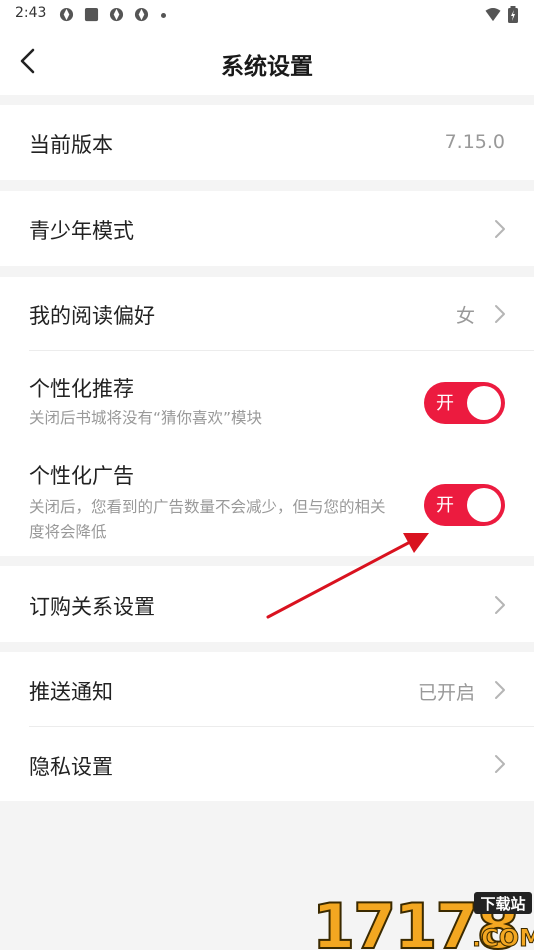  Describe the element at coordinates (464, 505) in the screenshot. I see `personal-ads-toggle: 开` at that location.